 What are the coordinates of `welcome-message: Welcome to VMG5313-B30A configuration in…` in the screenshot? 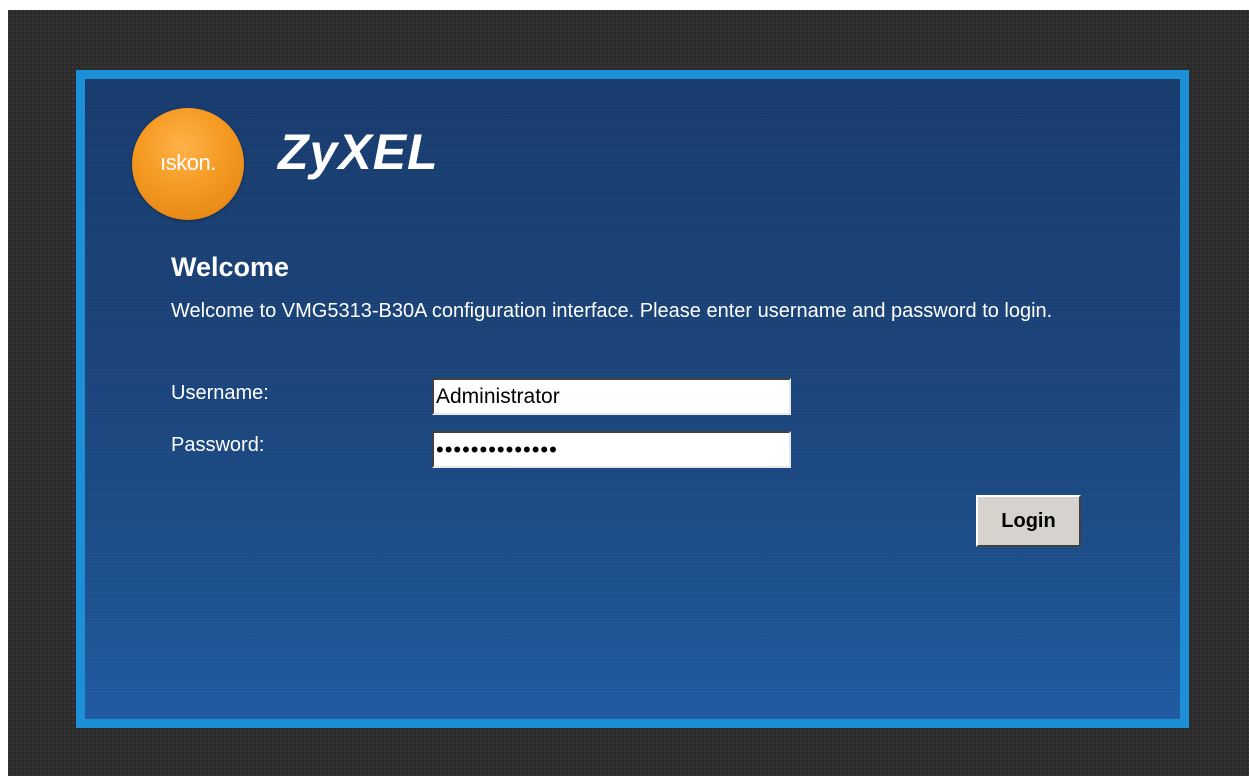 It's located at (612, 311).